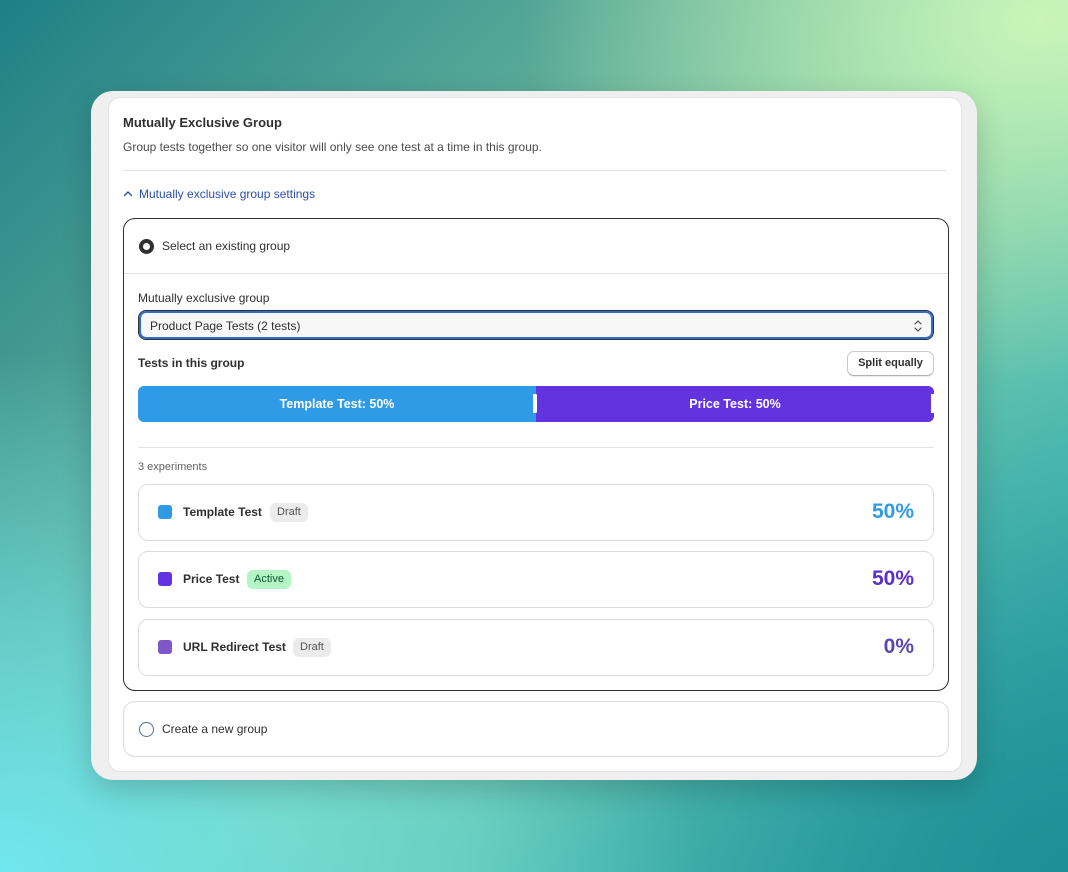 This screenshot has width=1068, height=872. What do you see at coordinates (227, 194) in the screenshot?
I see `group-settings-toggle-label: Mutually exclusive group settings` at bounding box center [227, 194].